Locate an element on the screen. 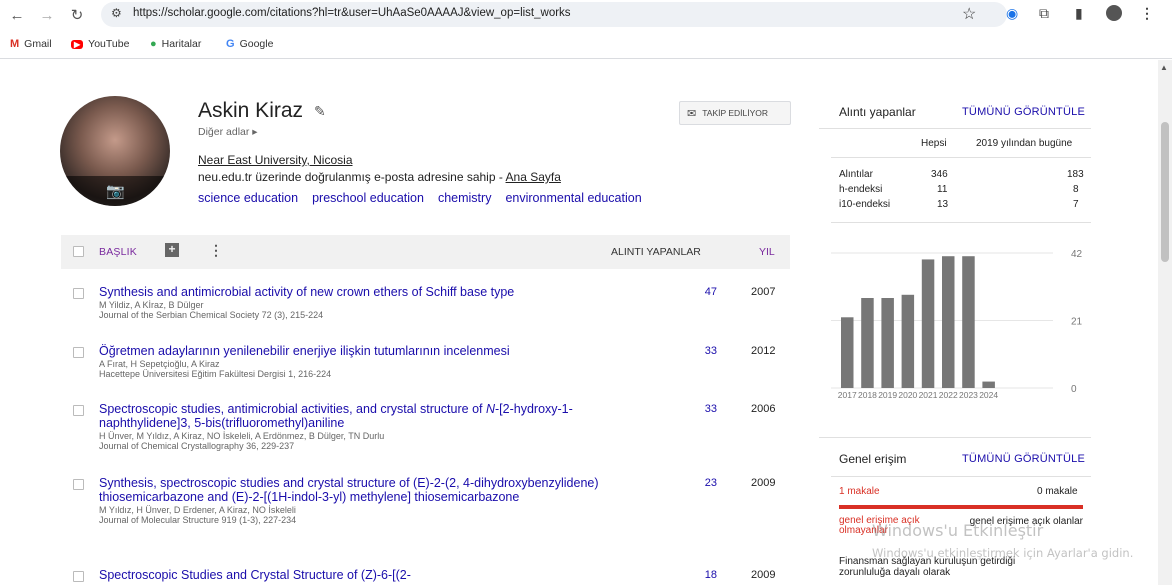 The image size is (1172, 585). x-tick-label: 2024 is located at coordinates (988, 395).